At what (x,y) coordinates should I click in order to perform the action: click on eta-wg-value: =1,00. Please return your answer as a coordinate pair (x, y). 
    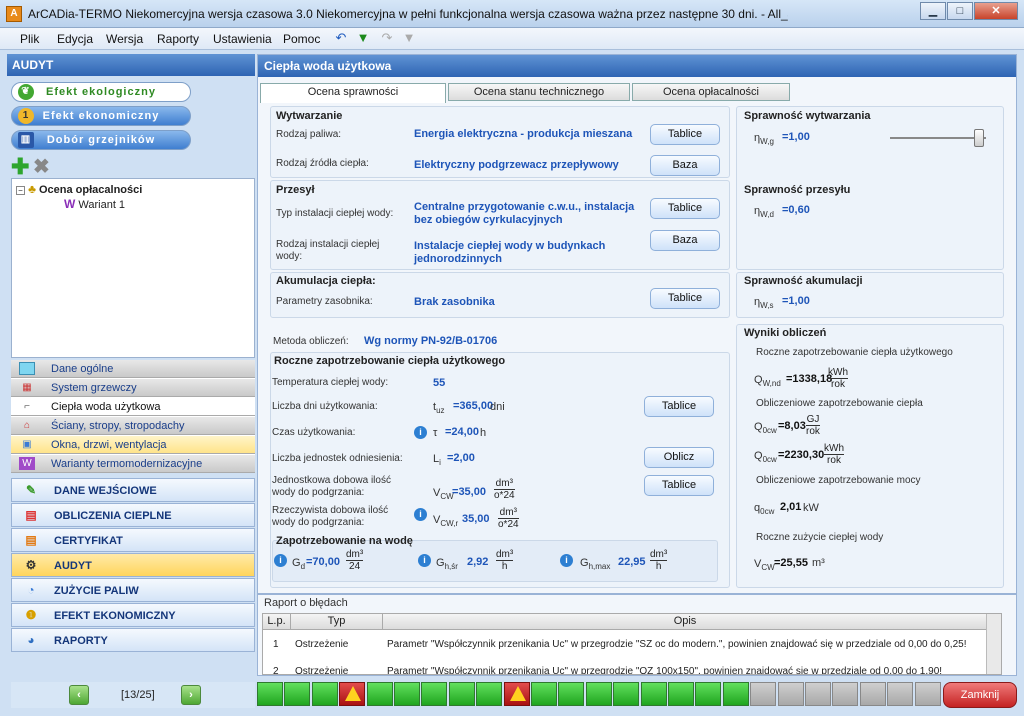
    Looking at the image, I should click on (796, 137).